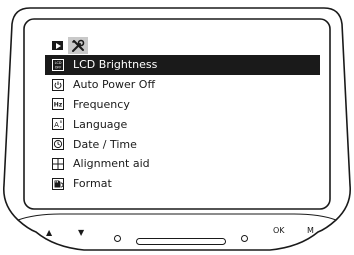  I want to click on menu-item-auto-power-off: Auto Power Off, so click(182, 85).